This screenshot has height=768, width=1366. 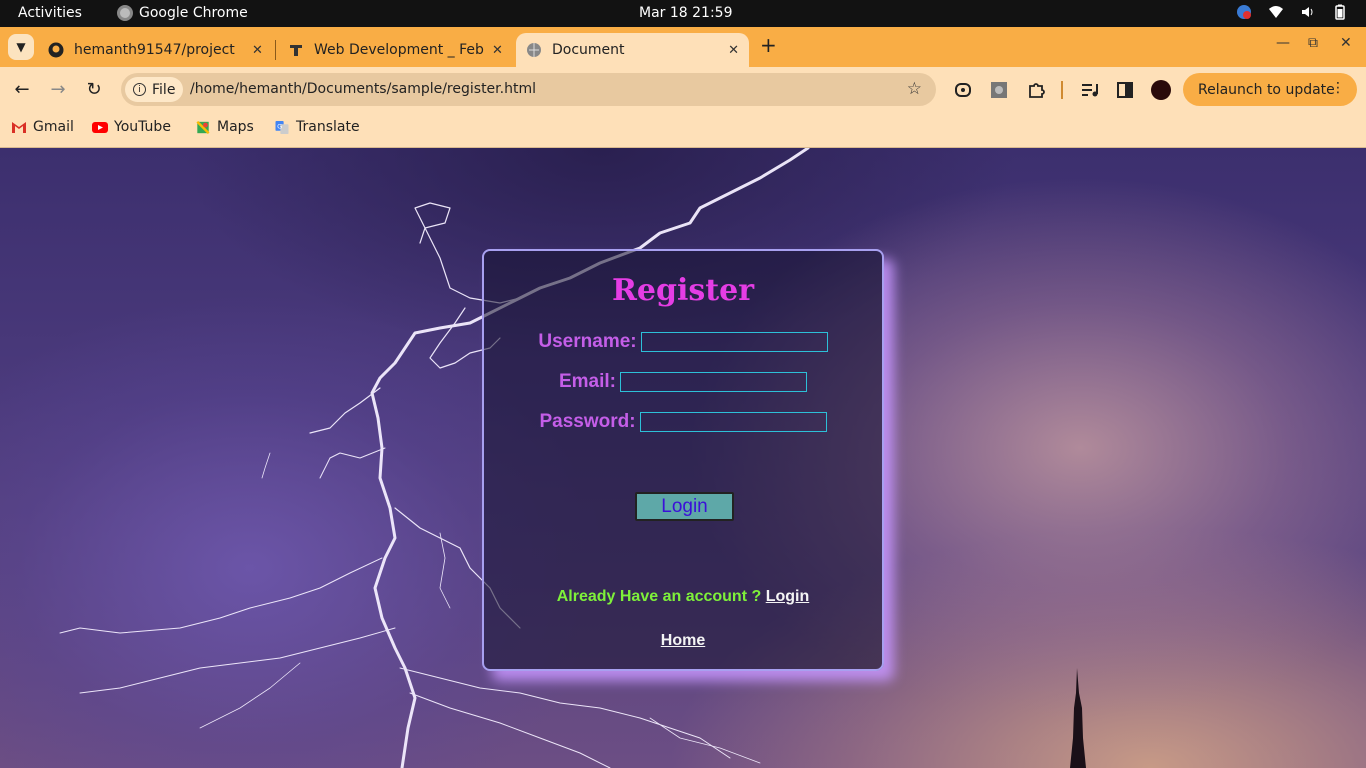 I want to click on plus-icon: +, so click(x=768, y=45).